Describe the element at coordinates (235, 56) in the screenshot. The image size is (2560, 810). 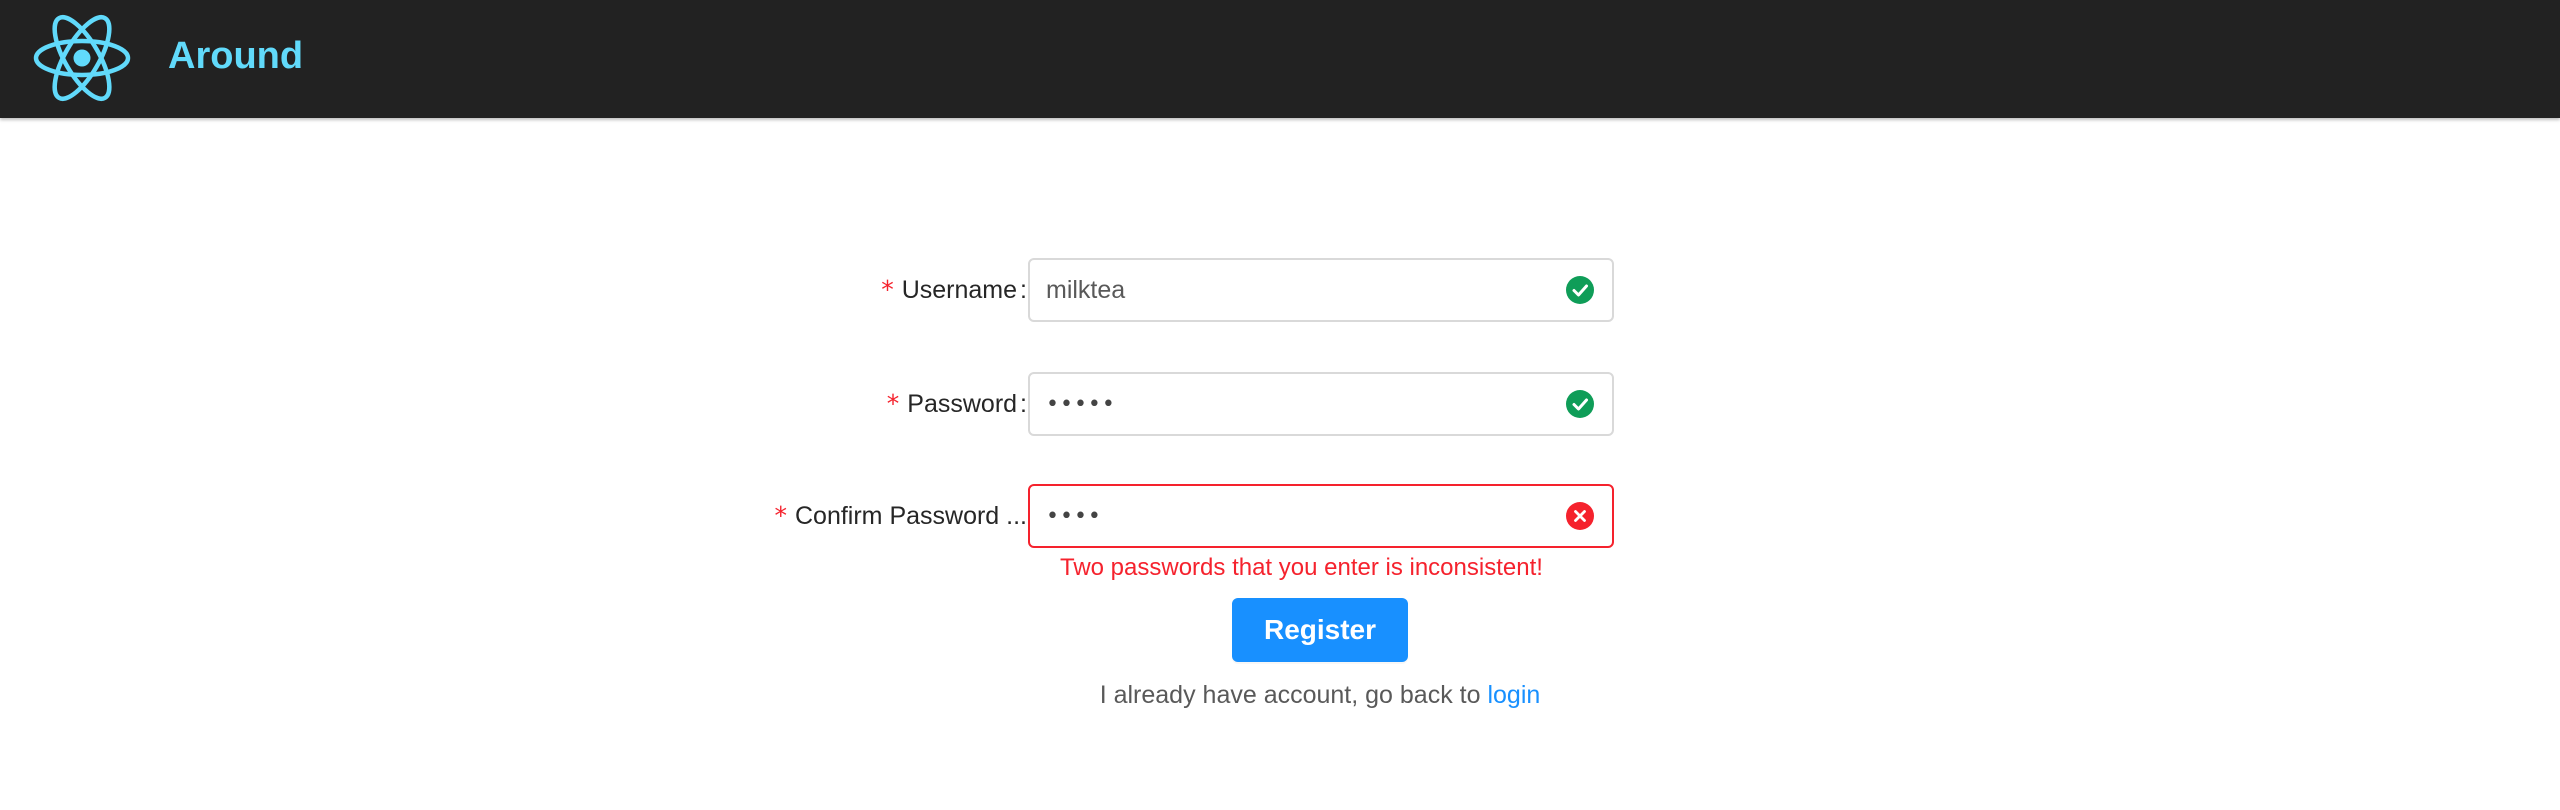
I see `app-title: Around` at that location.